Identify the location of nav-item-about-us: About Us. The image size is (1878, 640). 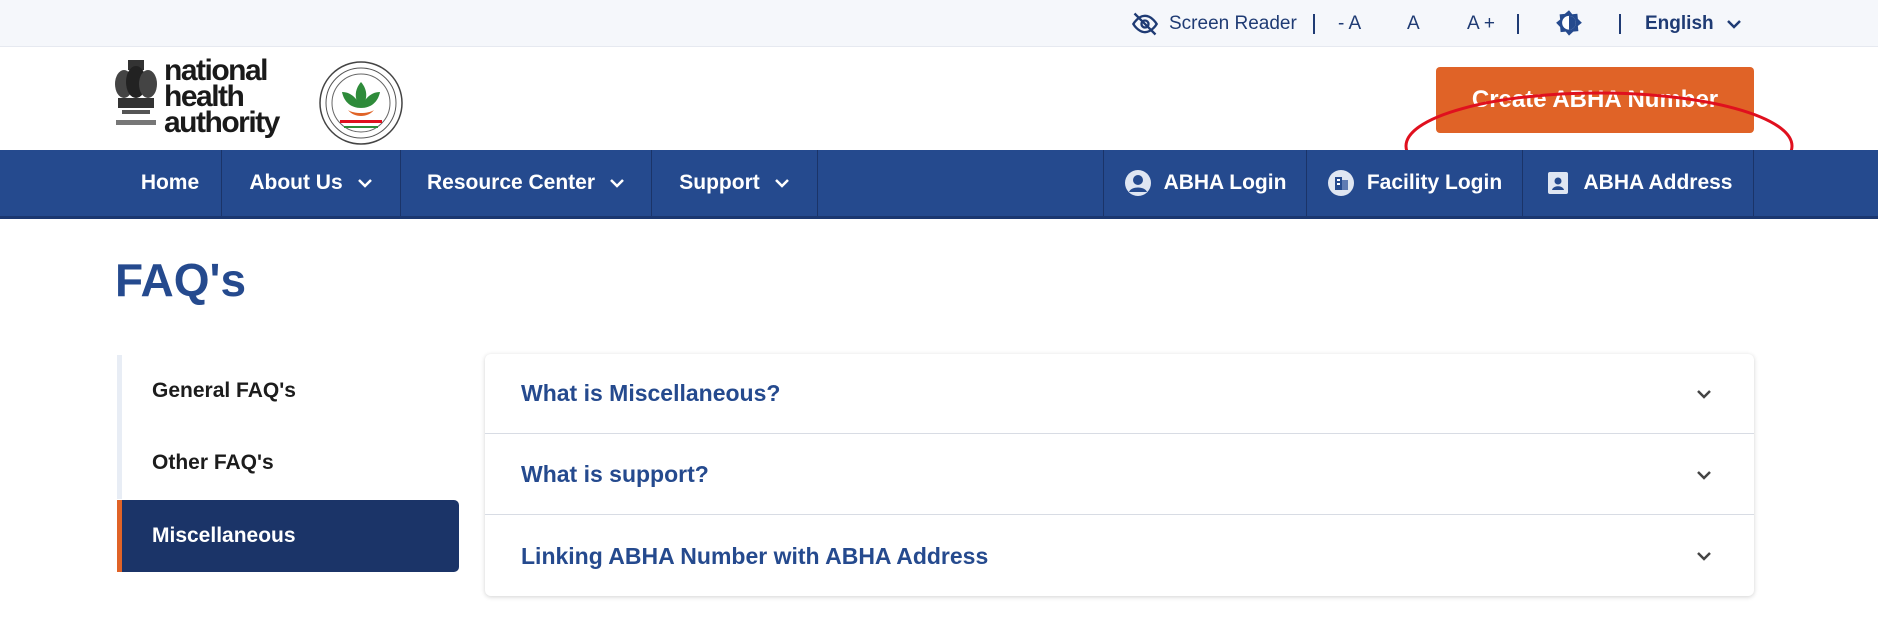
(311, 183).